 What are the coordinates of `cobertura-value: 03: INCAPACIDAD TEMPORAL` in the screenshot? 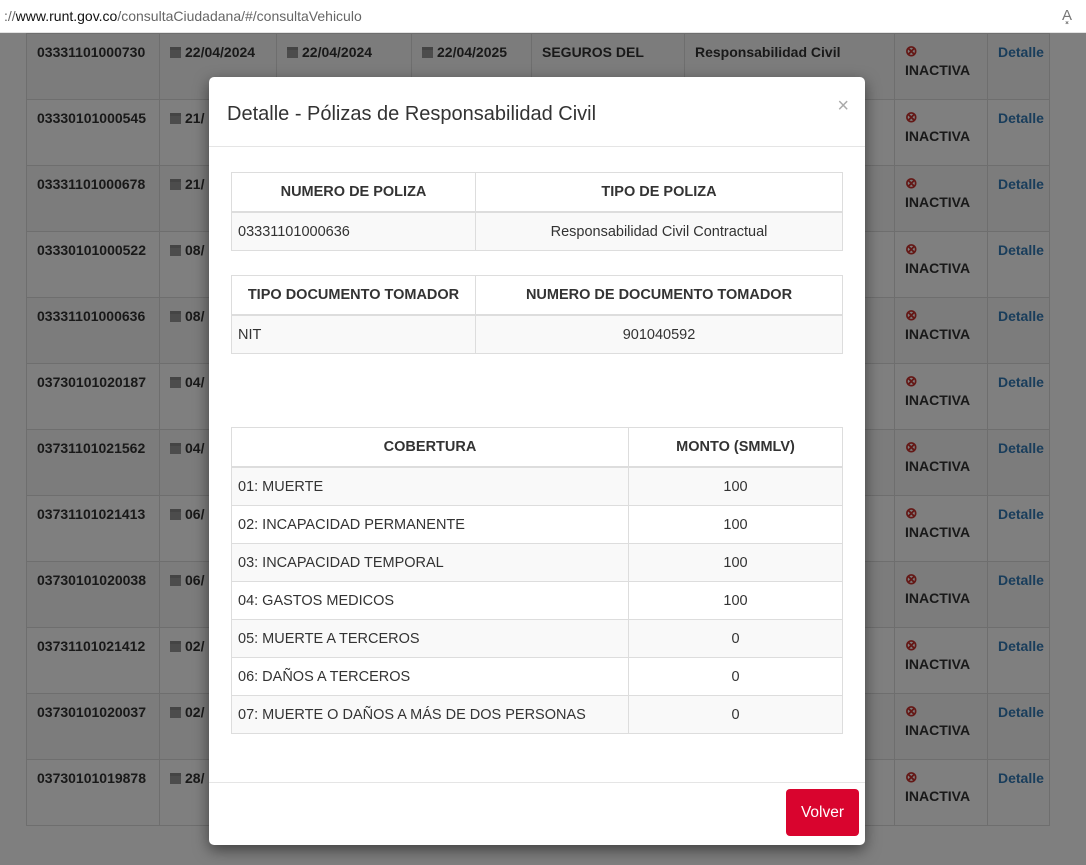 It's located at (430, 562).